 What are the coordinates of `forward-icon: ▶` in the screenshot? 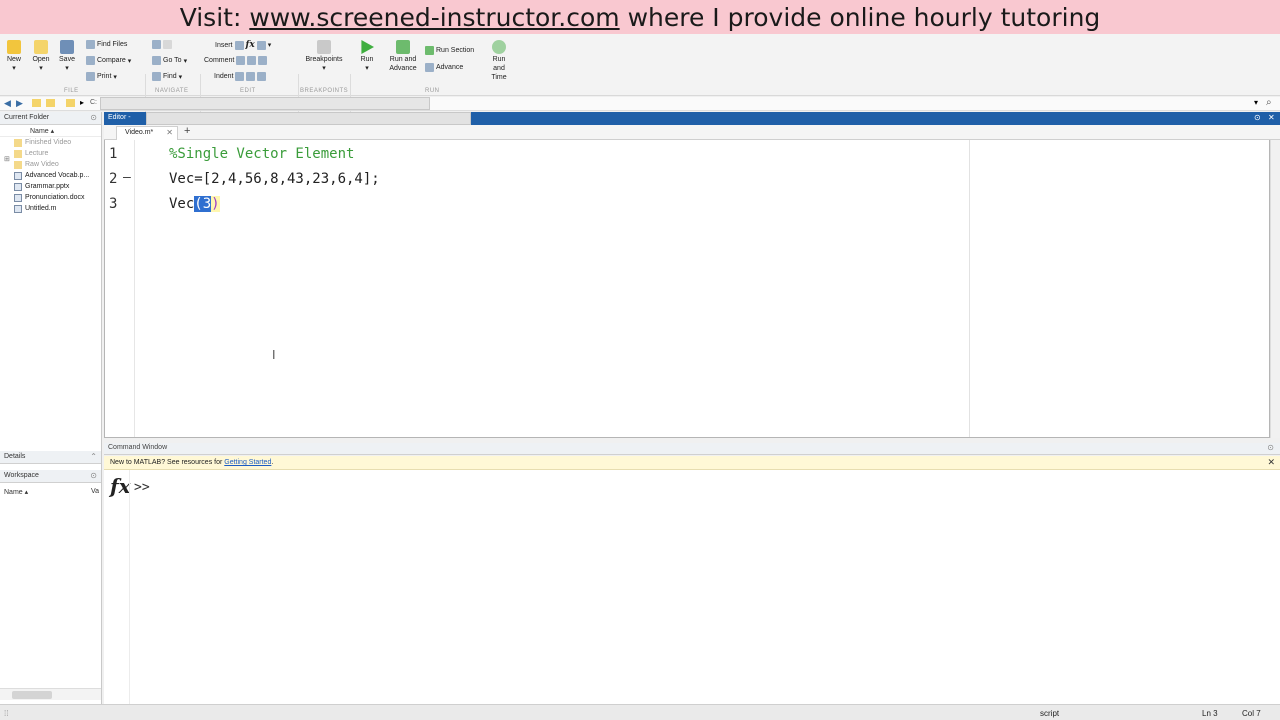 It's located at (19, 103).